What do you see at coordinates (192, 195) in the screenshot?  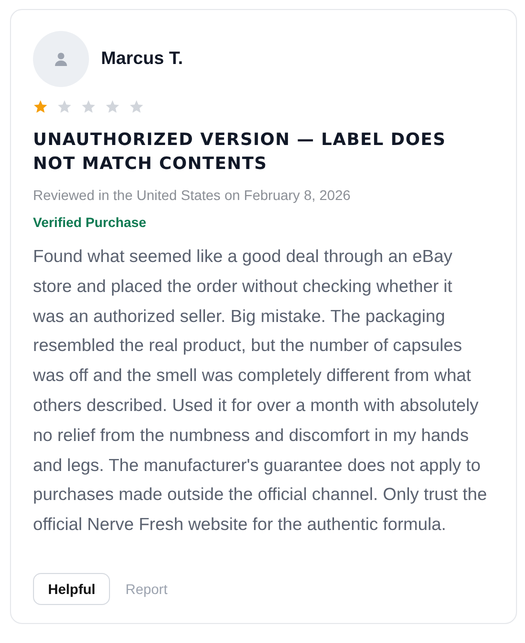 I see `review-date: Reviewed in the United States on February 8, 2026` at bounding box center [192, 195].